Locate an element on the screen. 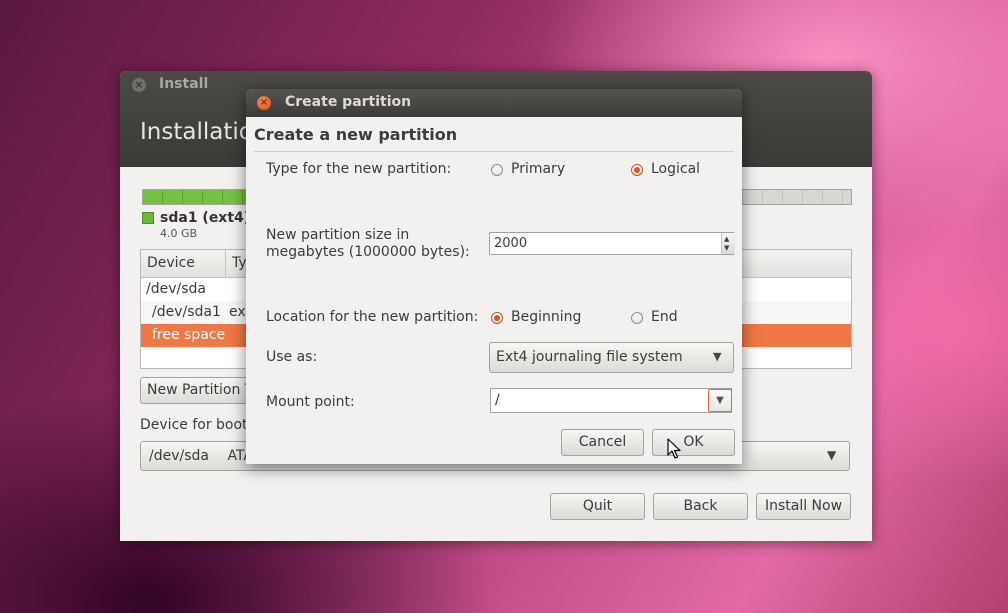  partition-size-label-line1: New partition size in is located at coordinates (338, 235).